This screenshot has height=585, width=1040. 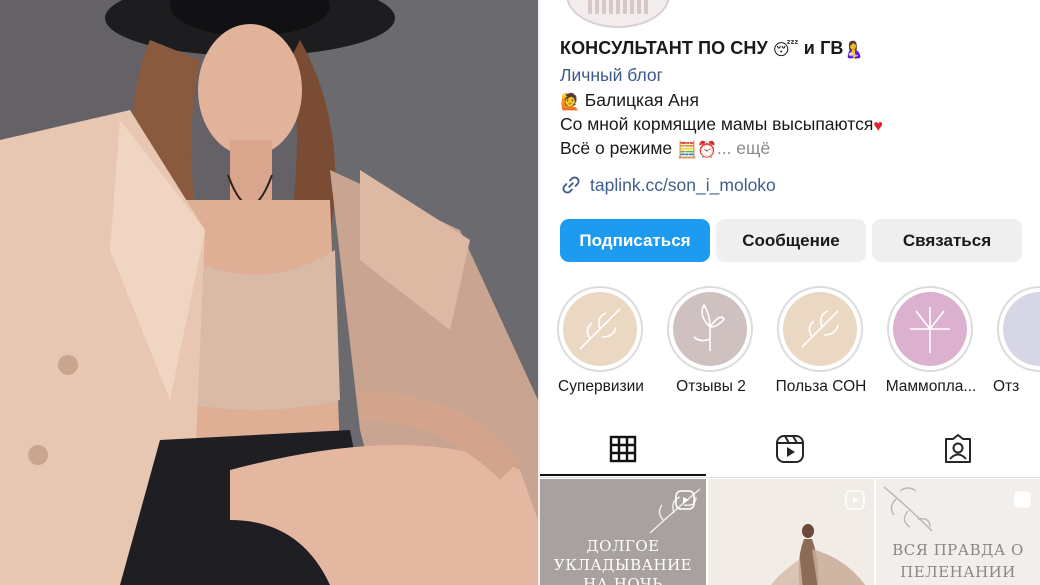 I want to click on multi-post-icon, so click(x=1022, y=499).